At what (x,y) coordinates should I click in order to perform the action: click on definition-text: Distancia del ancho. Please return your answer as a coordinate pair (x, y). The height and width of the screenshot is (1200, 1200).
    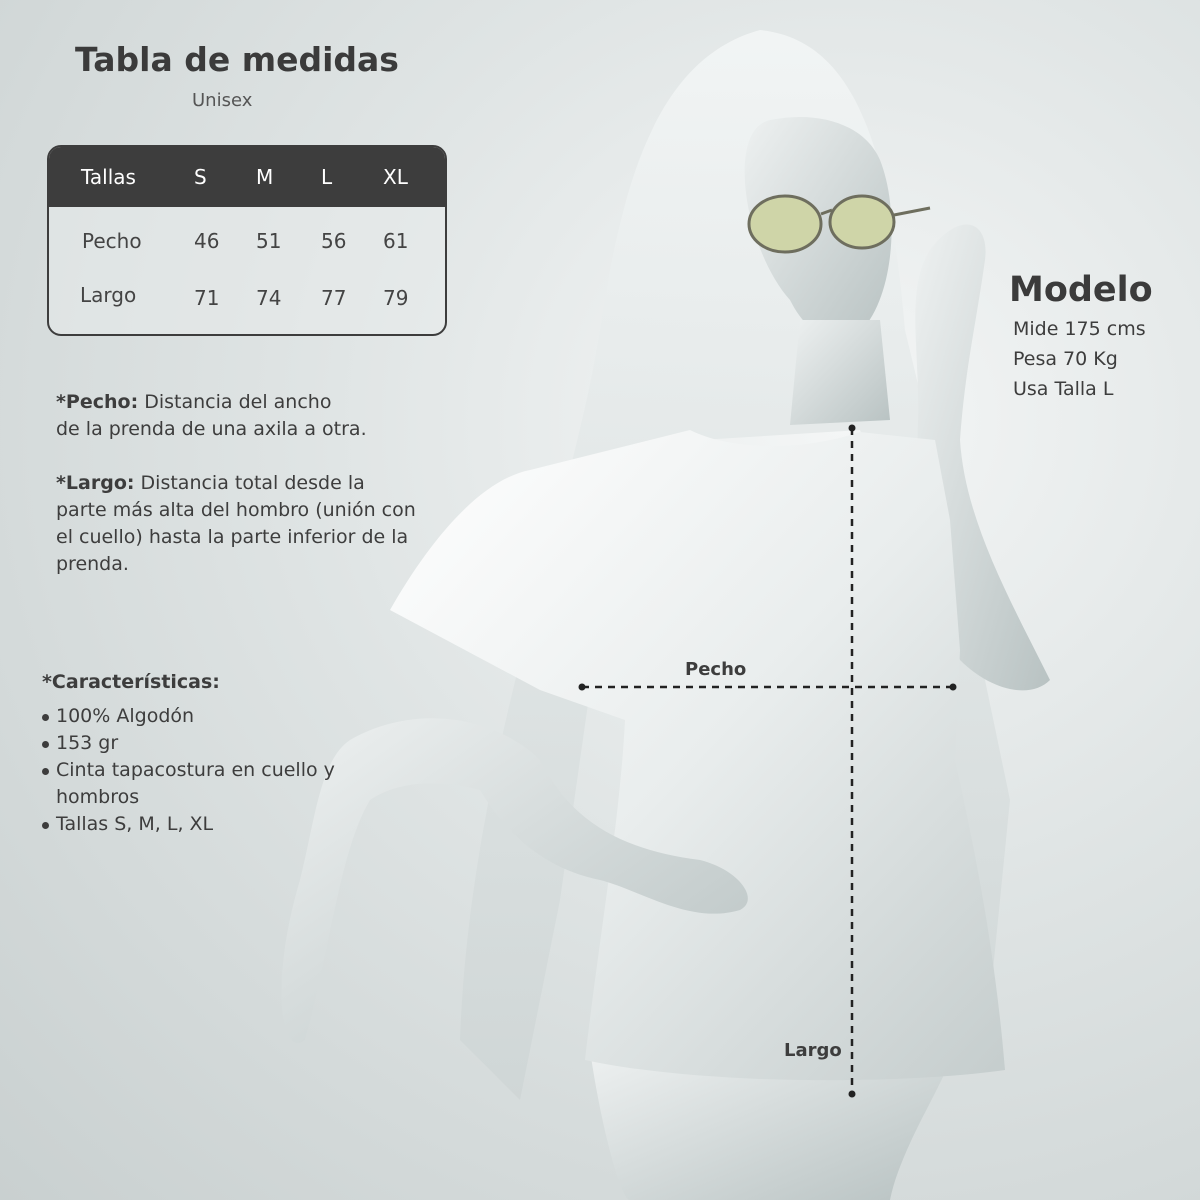
    Looking at the image, I should click on (235, 402).